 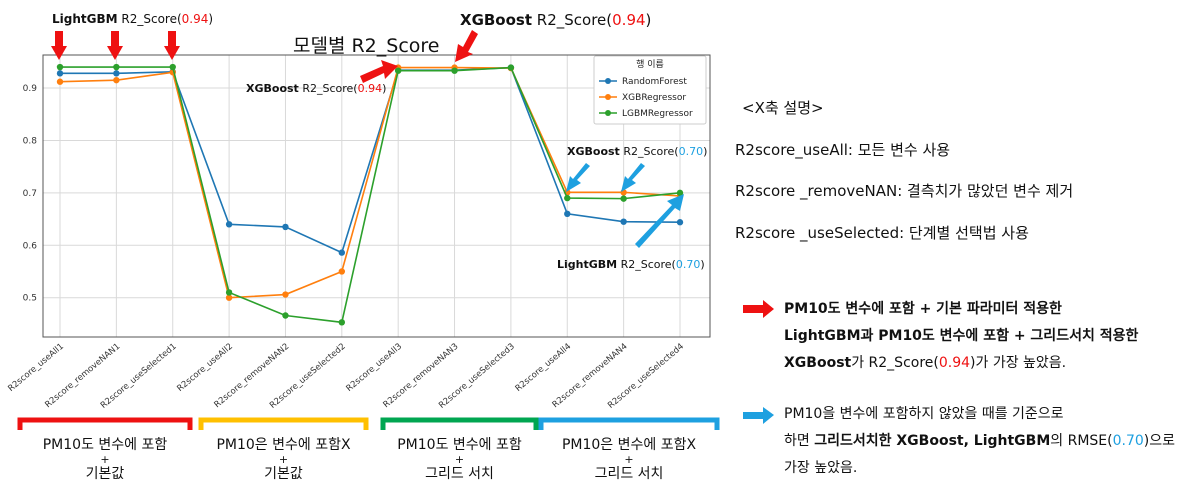 I want to click on red-note-model: XGBoost, so click(x=818, y=363).